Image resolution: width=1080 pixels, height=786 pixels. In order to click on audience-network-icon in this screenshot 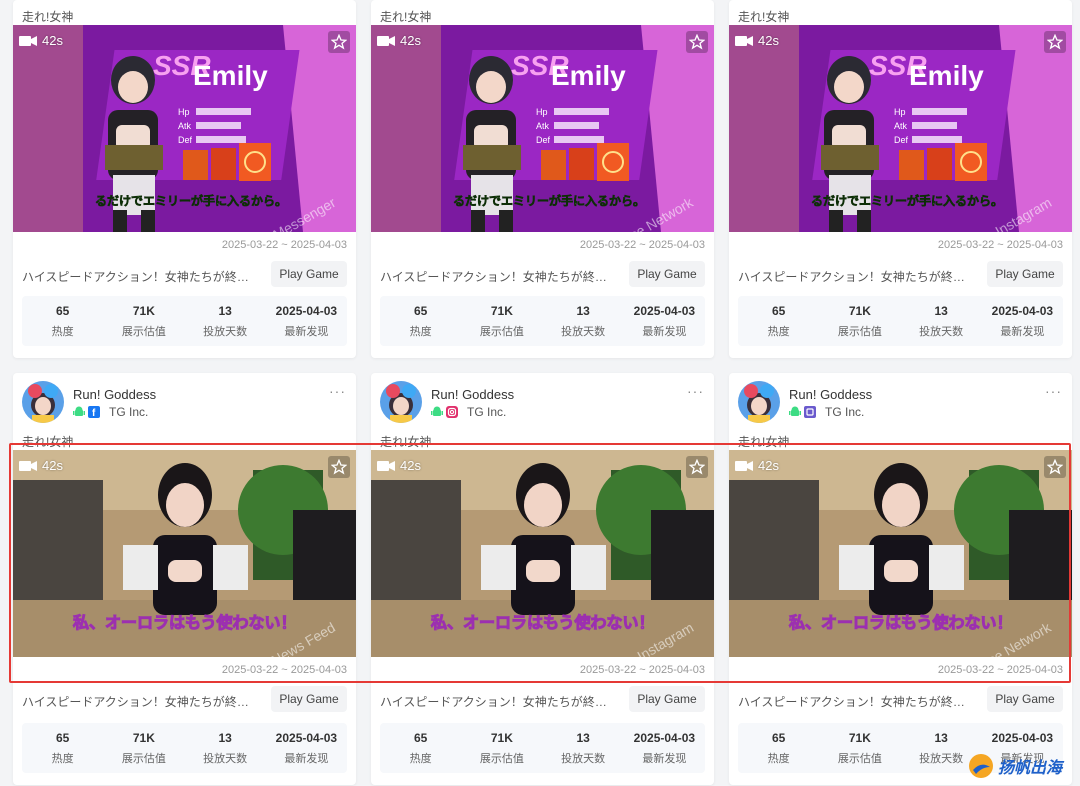, I will do `click(810, 412)`.